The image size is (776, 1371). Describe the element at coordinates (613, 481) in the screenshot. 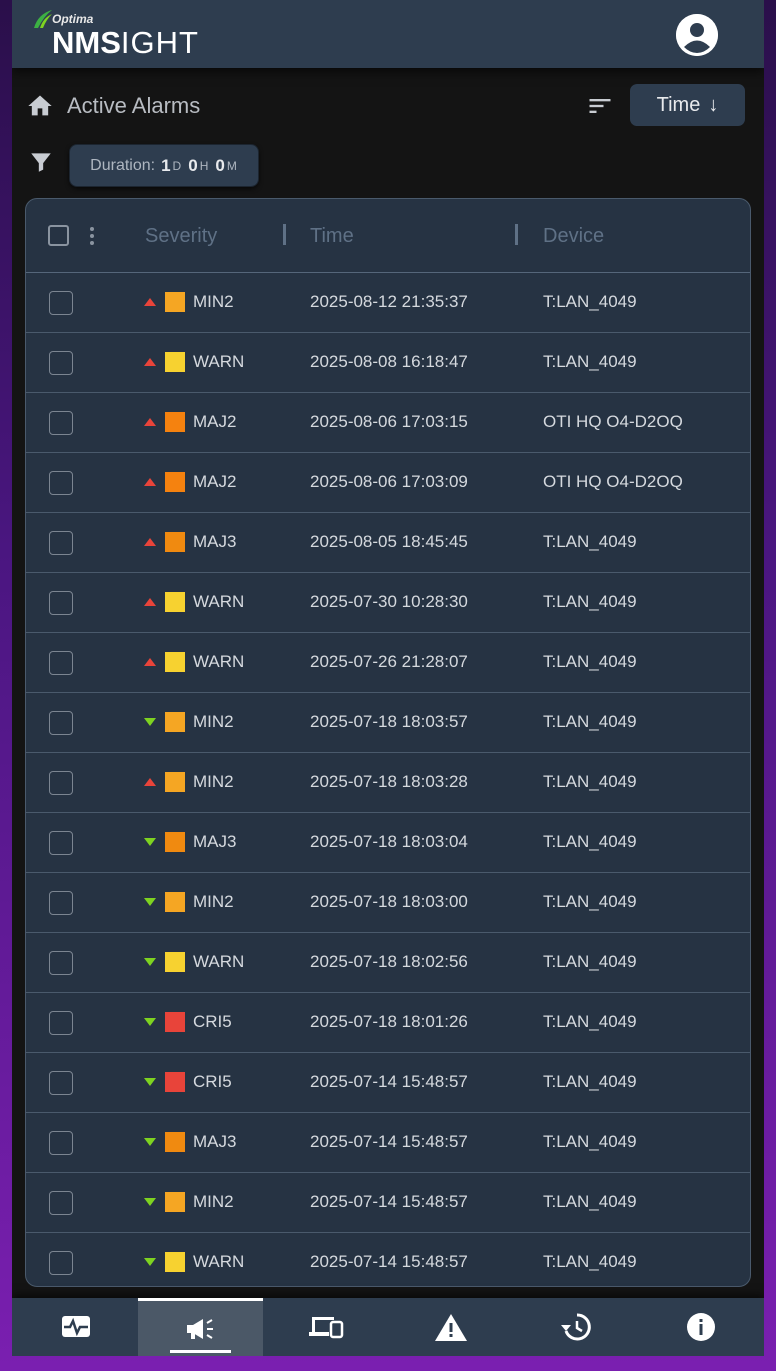

I see `alarm-device: OTI HQ O4-D2OQ` at that location.